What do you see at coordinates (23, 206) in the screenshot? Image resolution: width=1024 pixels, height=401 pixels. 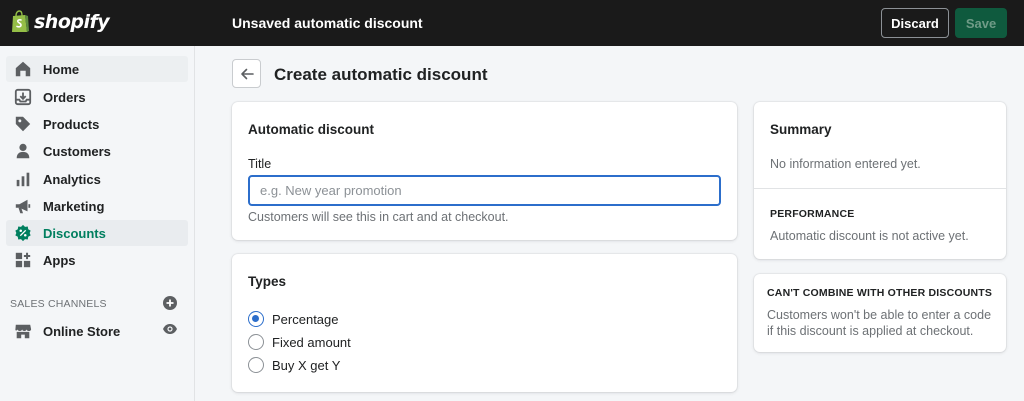 I see `megaphone-icon` at bounding box center [23, 206].